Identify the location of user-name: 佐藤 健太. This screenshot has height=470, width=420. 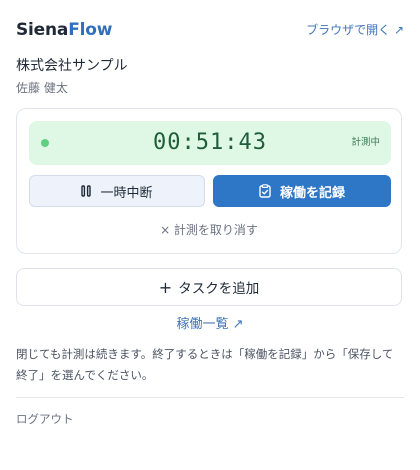
(42, 88).